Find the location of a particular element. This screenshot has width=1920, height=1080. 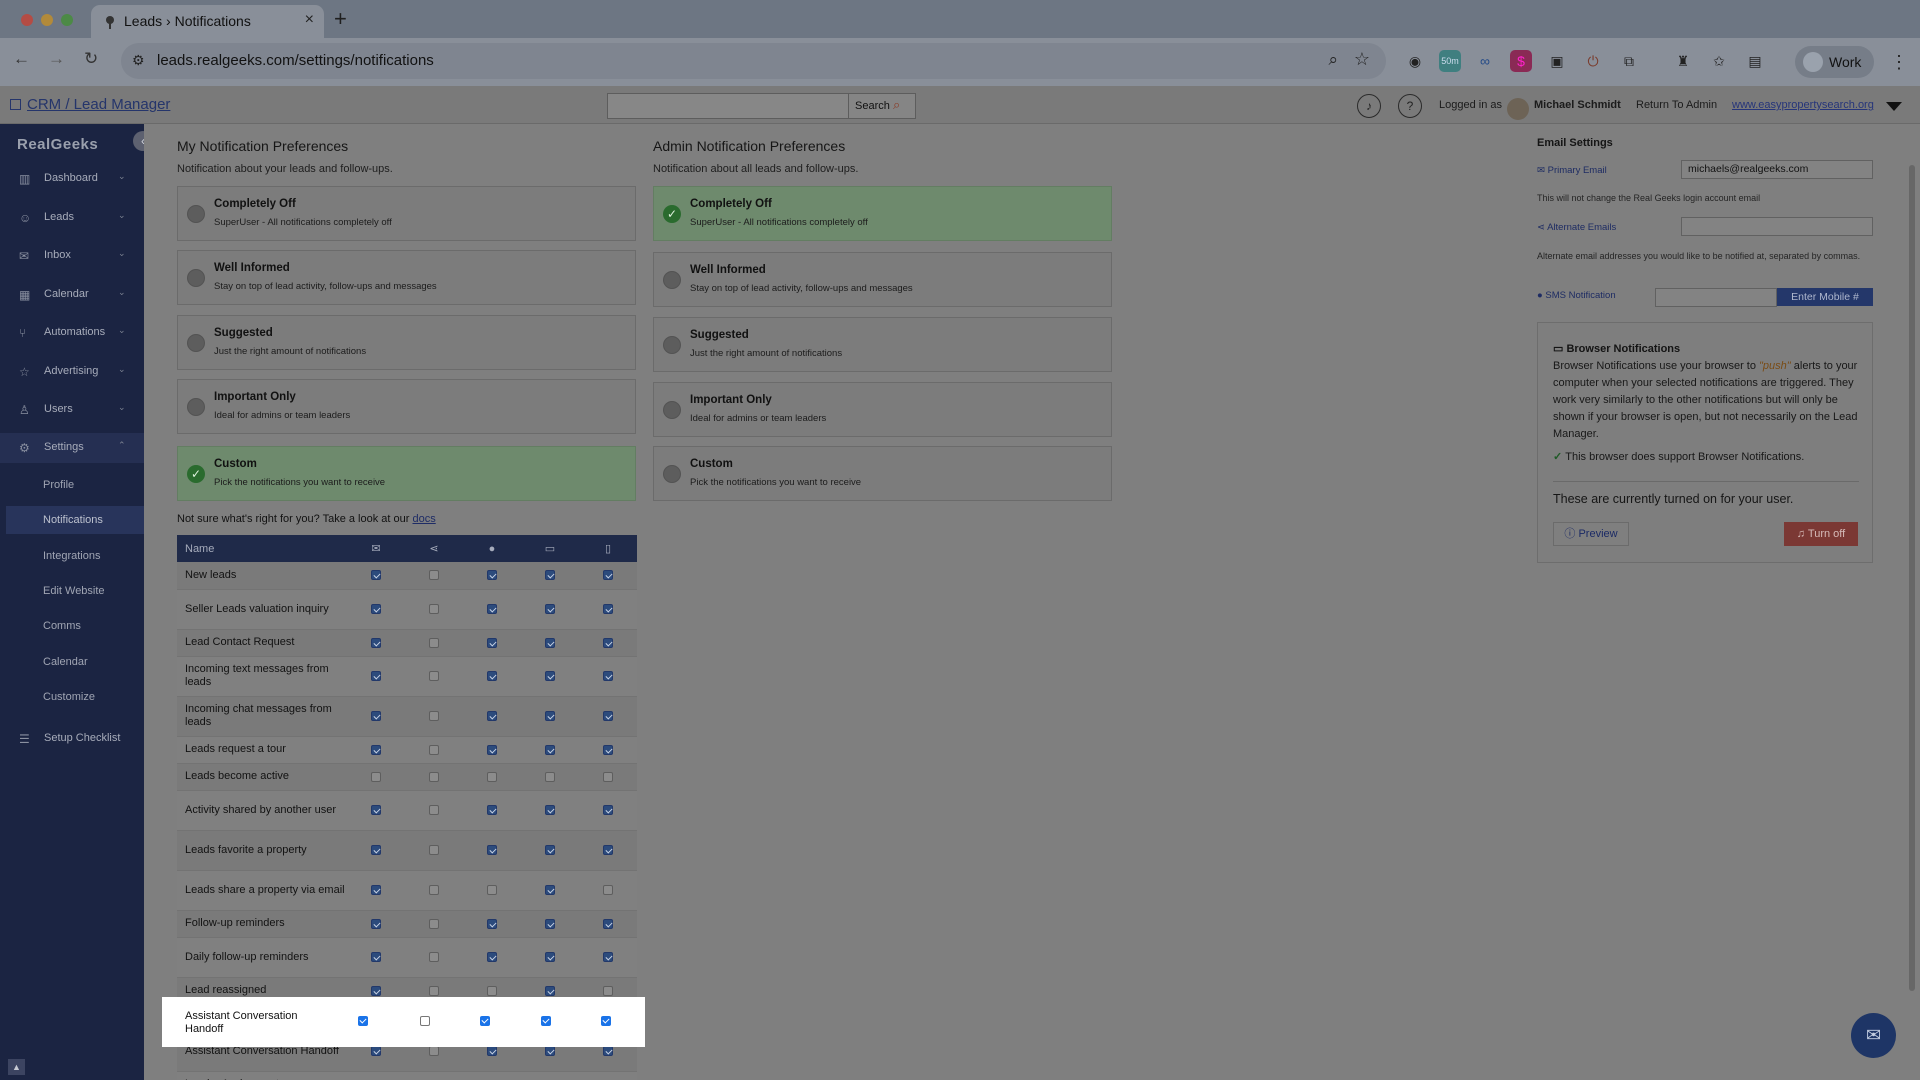

close-window-button is located at coordinates (27, 20).